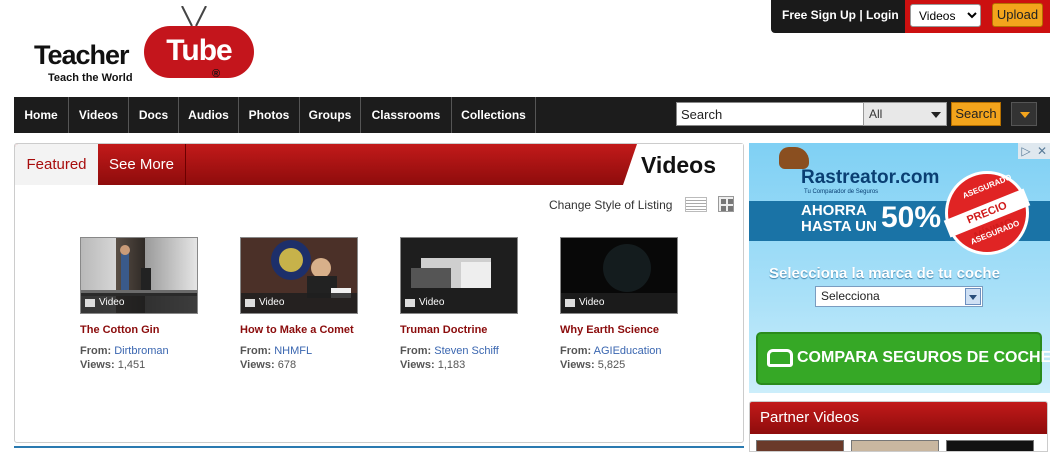 The height and width of the screenshot is (452, 1052). What do you see at coordinates (899, 296) in the screenshot?
I see `car-brand-select: Selecciona` at bounding box center [899, 296].